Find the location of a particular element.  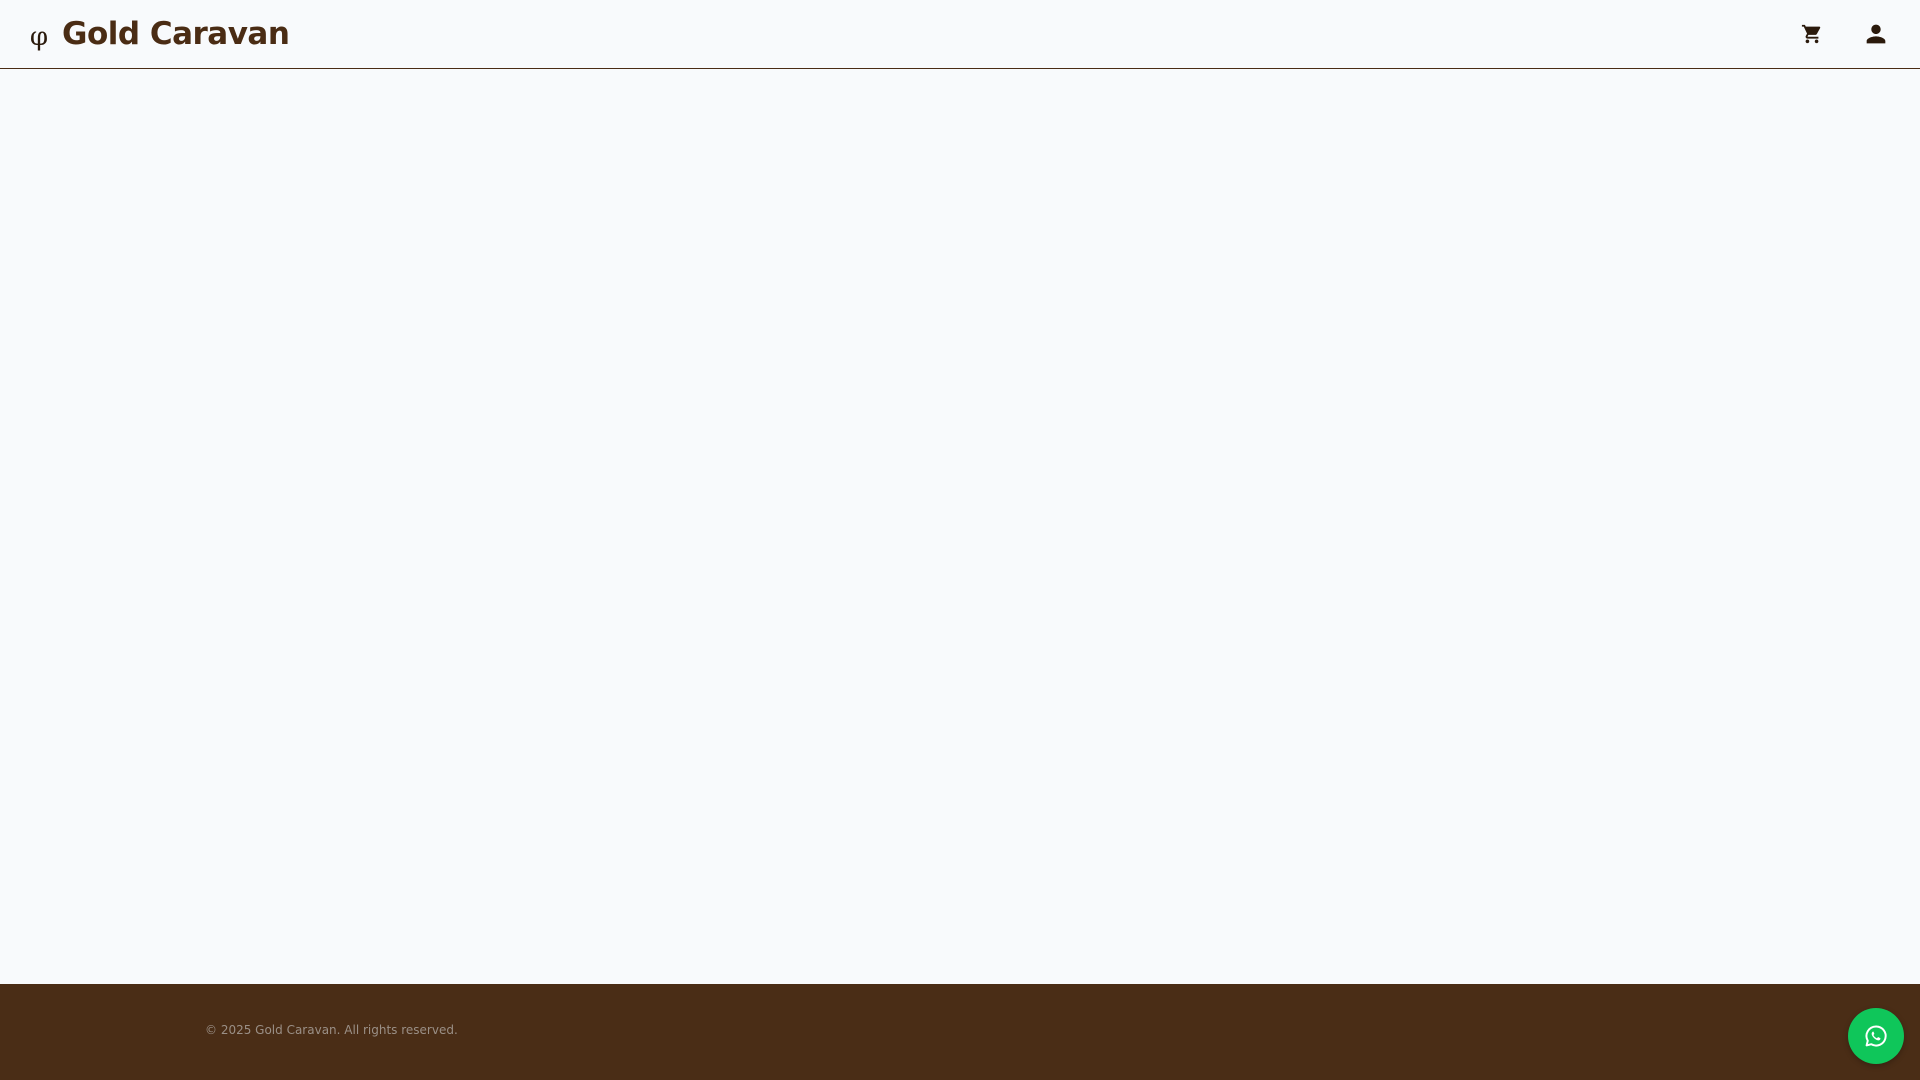

brand-home-link: φ Gold Caravan is located at coordinates (158, 33).